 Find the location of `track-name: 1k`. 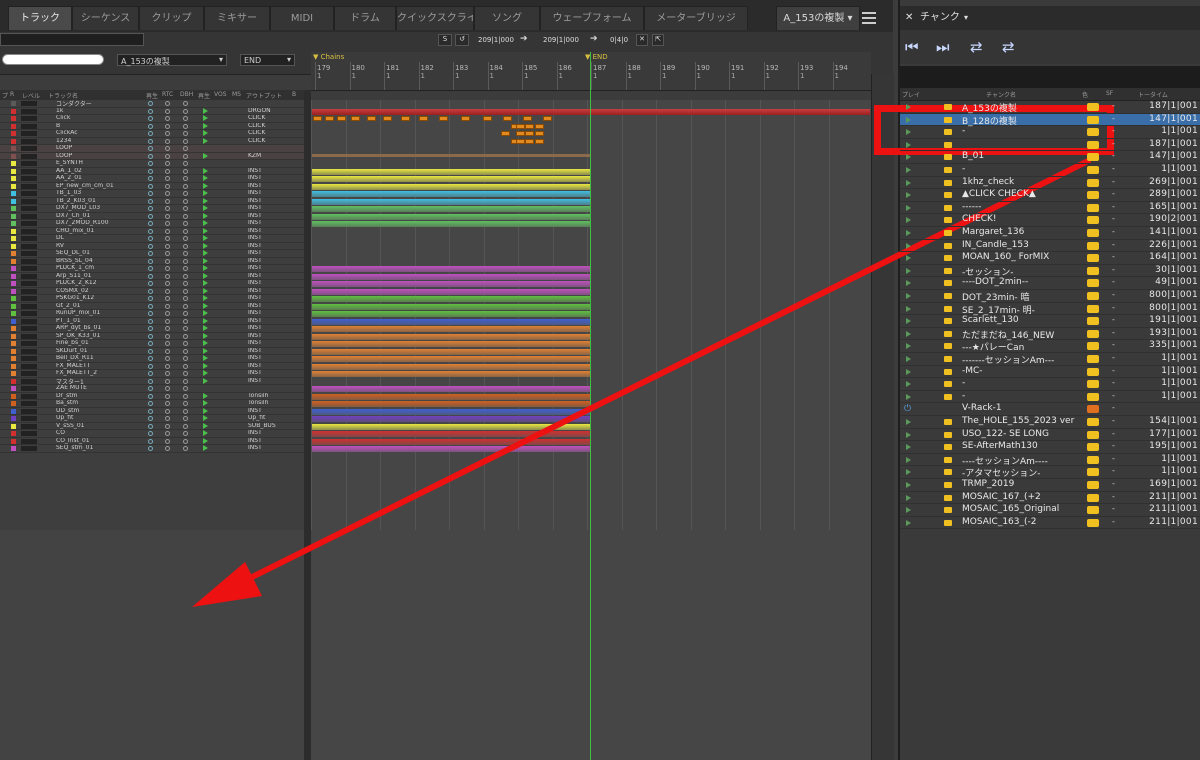

track-name: 1k is located at coordinates (59, 111).